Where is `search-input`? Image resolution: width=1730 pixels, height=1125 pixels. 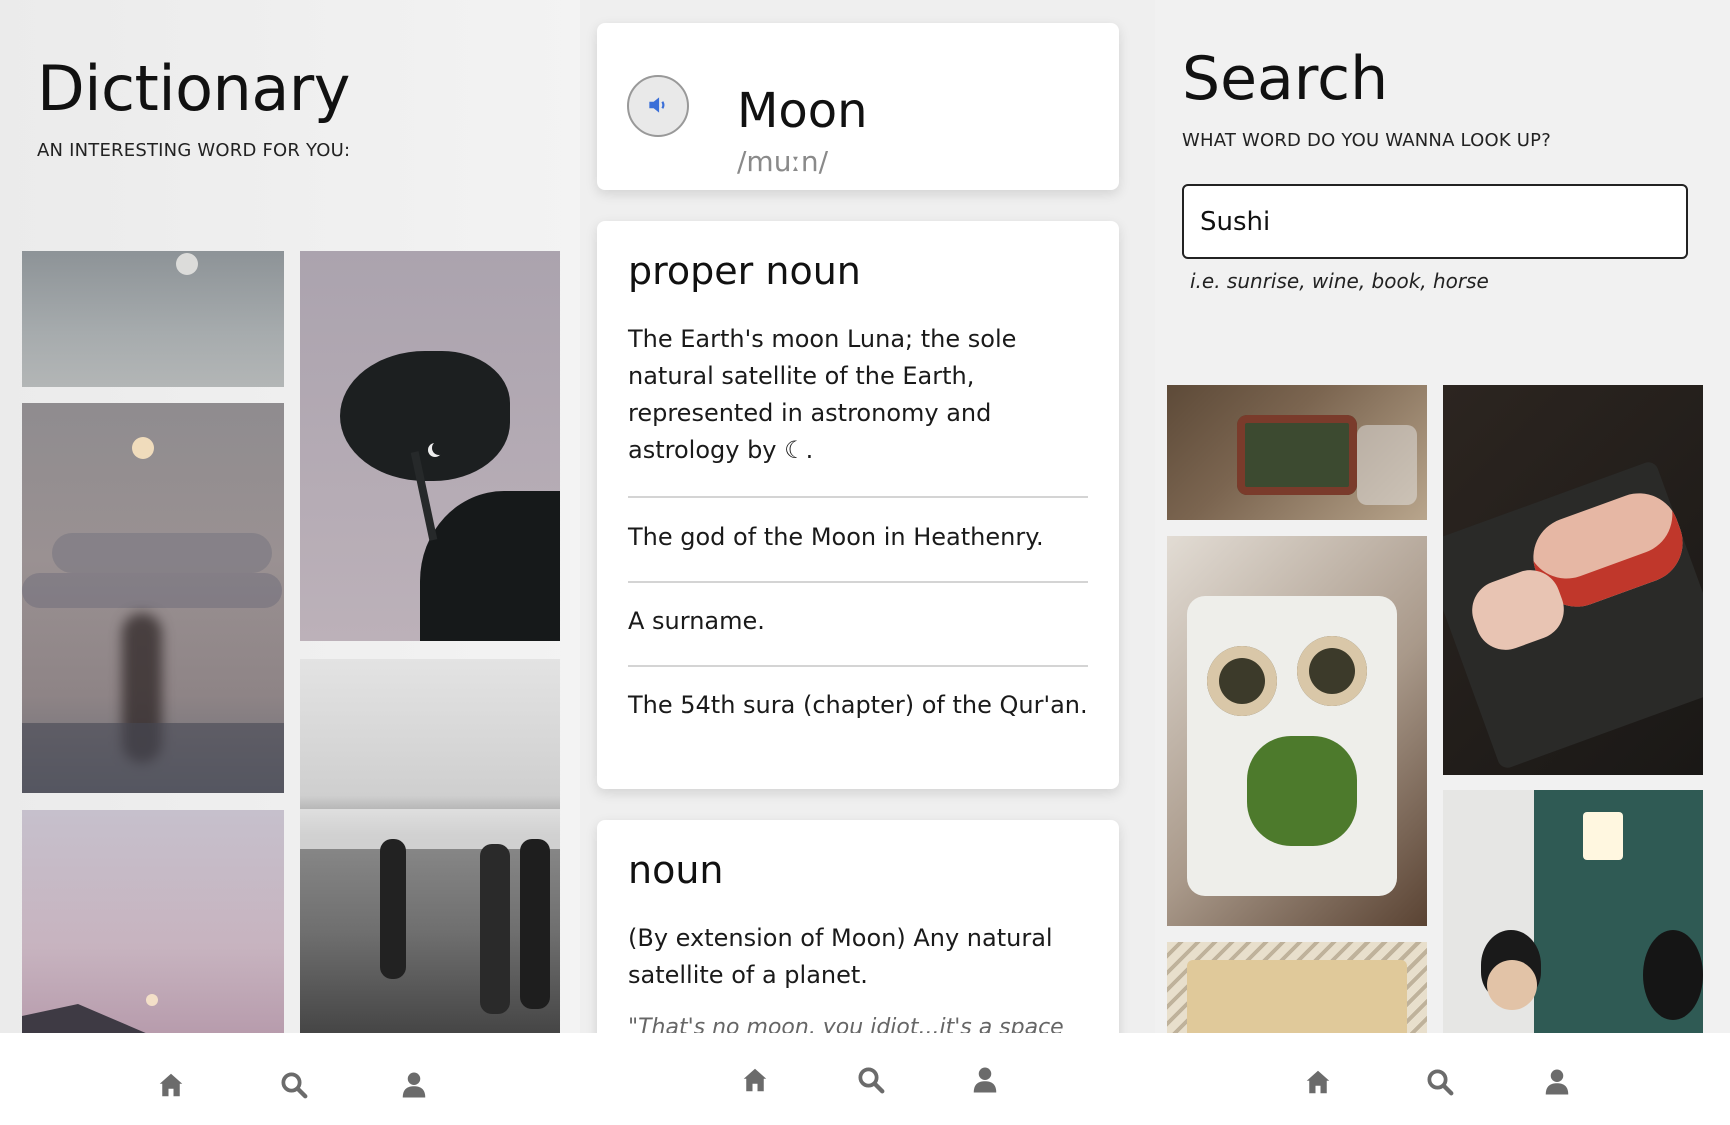 search-input is located at coordinates (1435, 221).